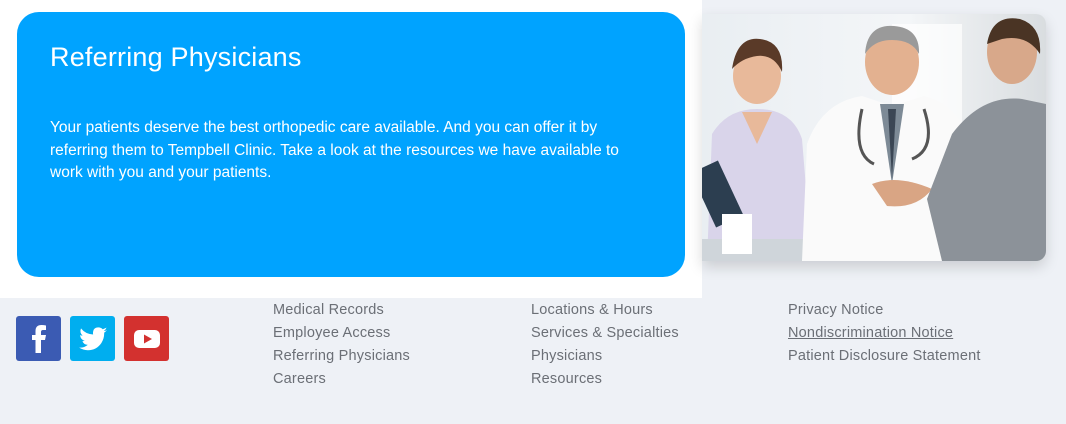  Describe the element at coordinates (605, 379) in the screenshot. I see `footer-link-resources: Resources` at that location.